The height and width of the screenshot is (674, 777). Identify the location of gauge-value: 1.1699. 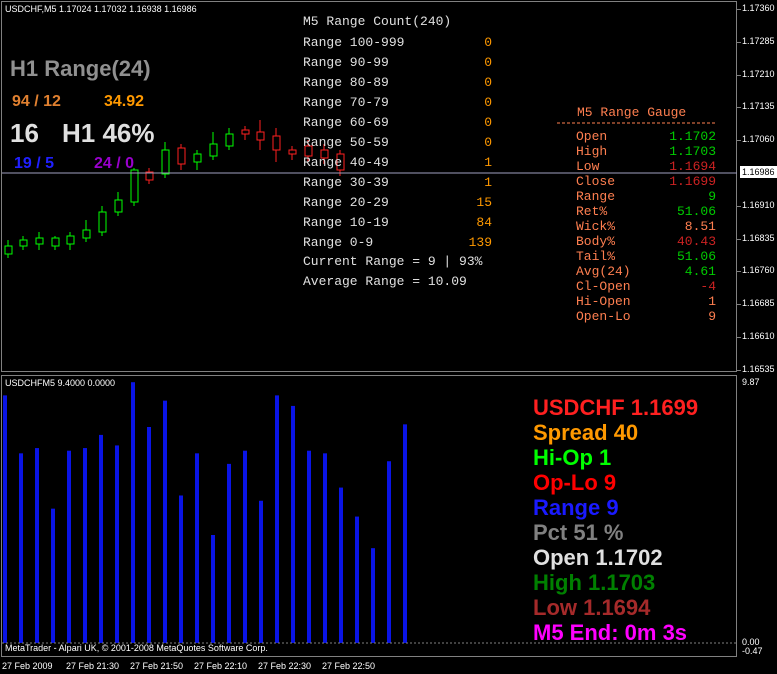
(692, 181).